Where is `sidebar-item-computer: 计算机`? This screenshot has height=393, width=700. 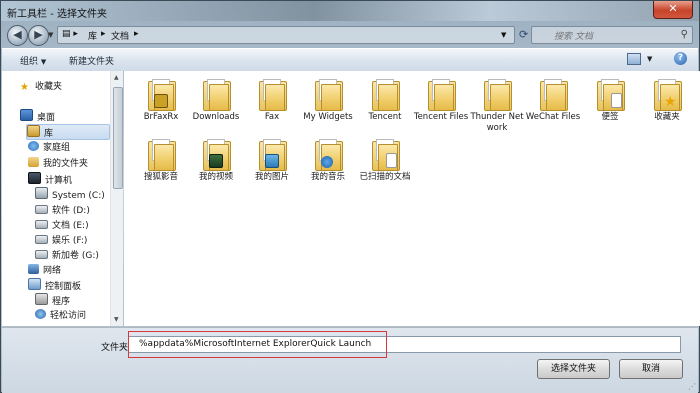 sidebar-item-computer: 计算机 is located at coordinates (50, 179).